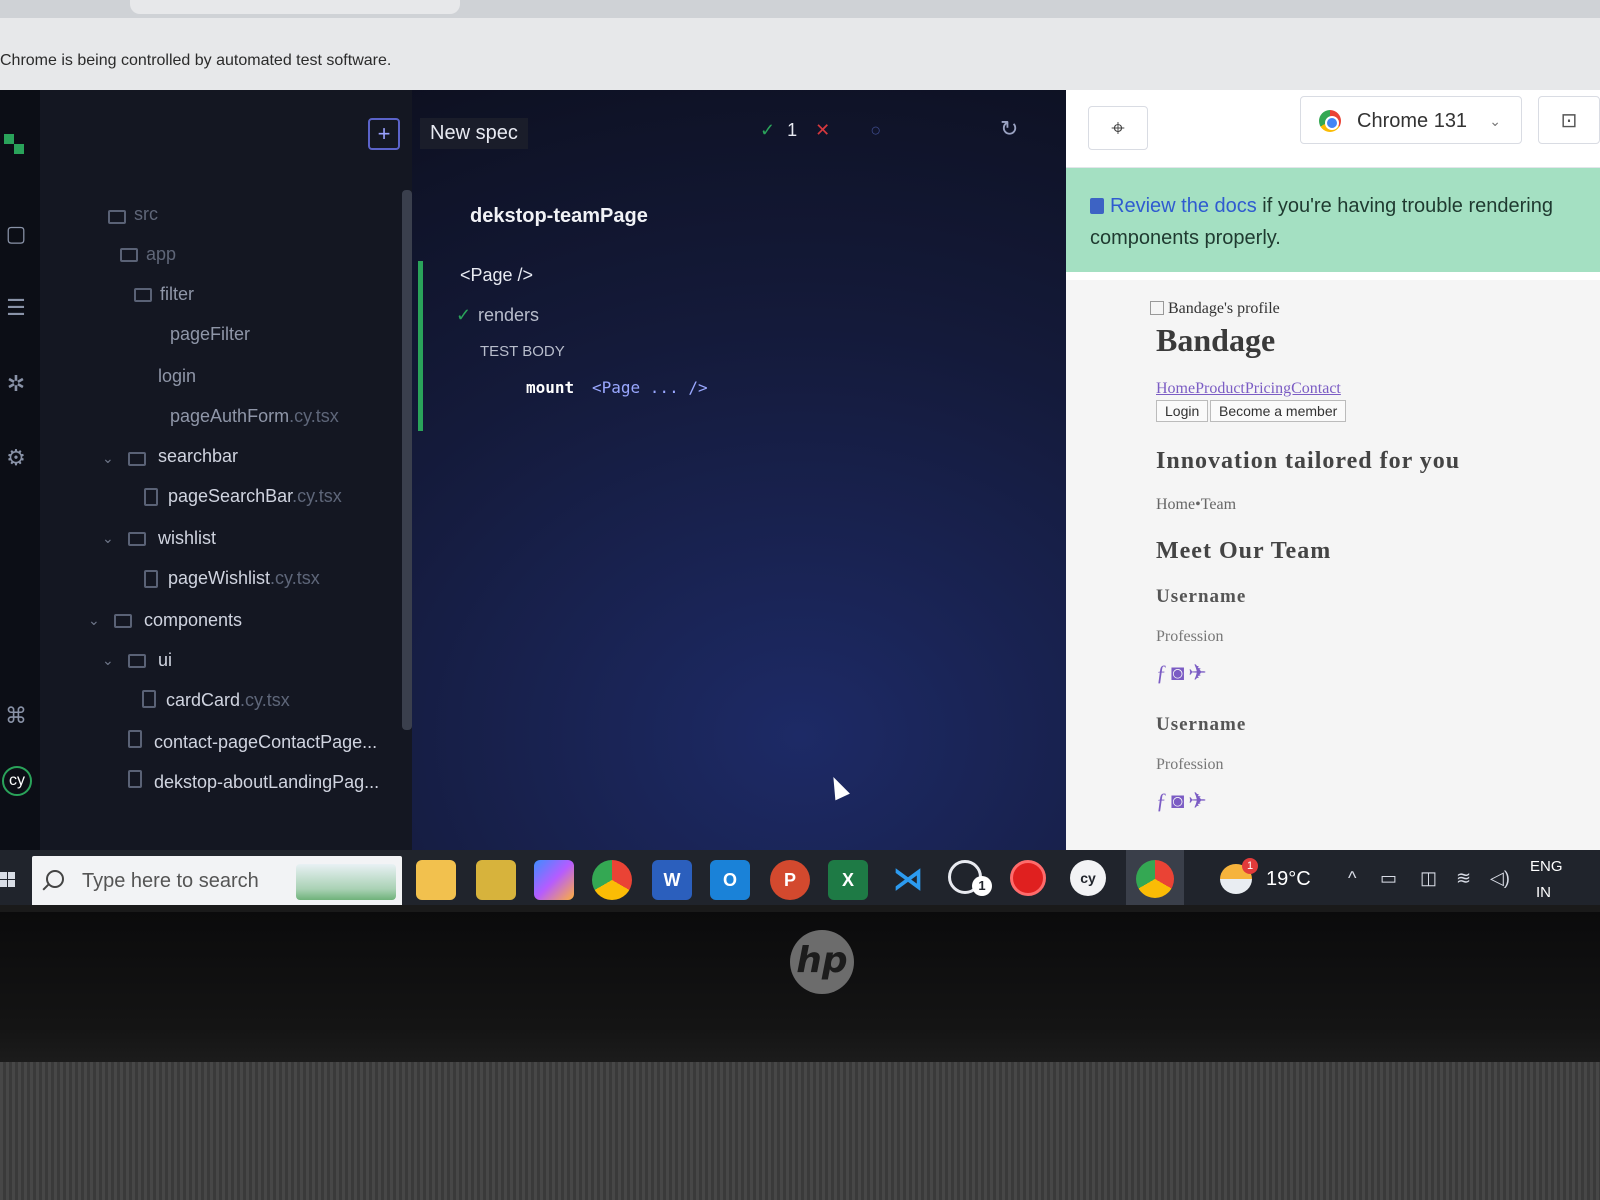 The image size is (1600, 1200). Describe the element at coordinates (407, 460) in the screenshot. I see `spec-tree-scrollbar` at that location.